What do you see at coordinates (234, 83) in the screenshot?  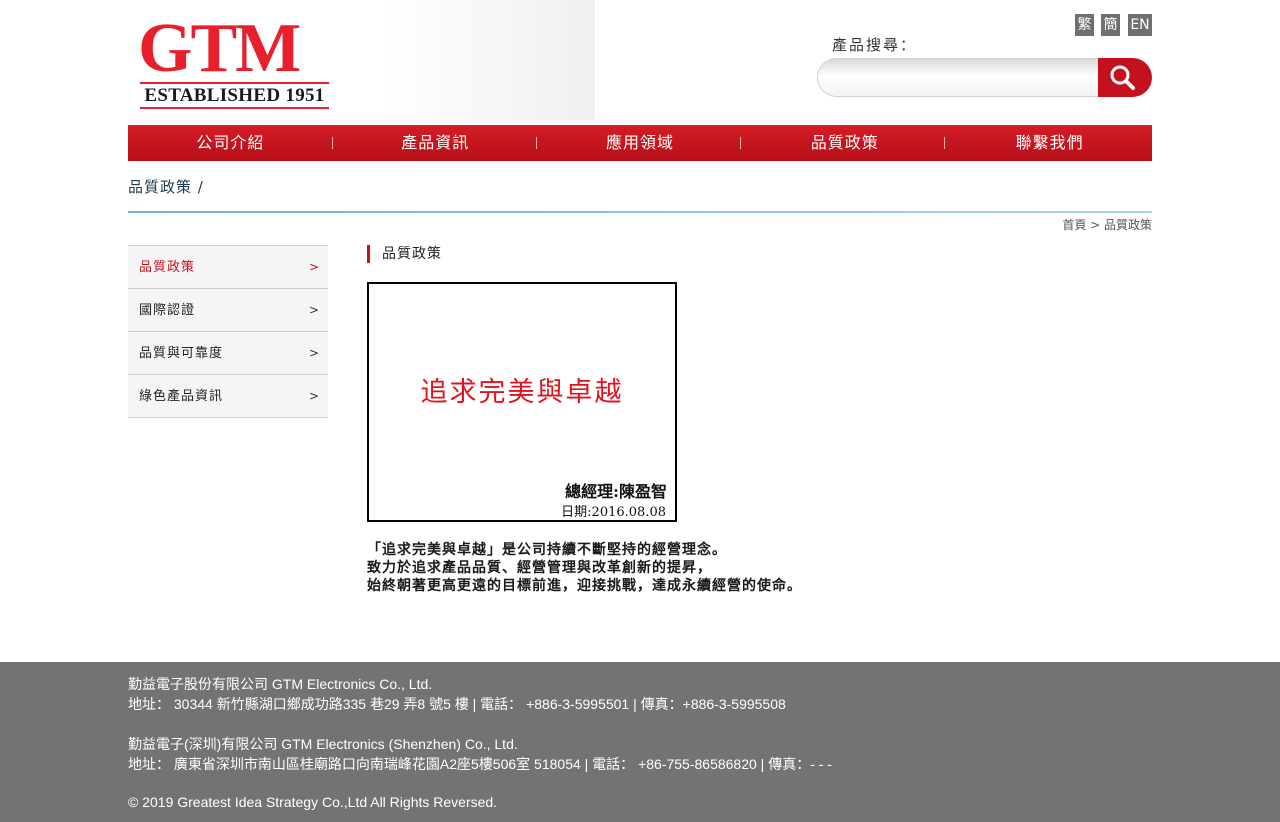 I see `logo-rule-top` at bounding box center [234, 83].